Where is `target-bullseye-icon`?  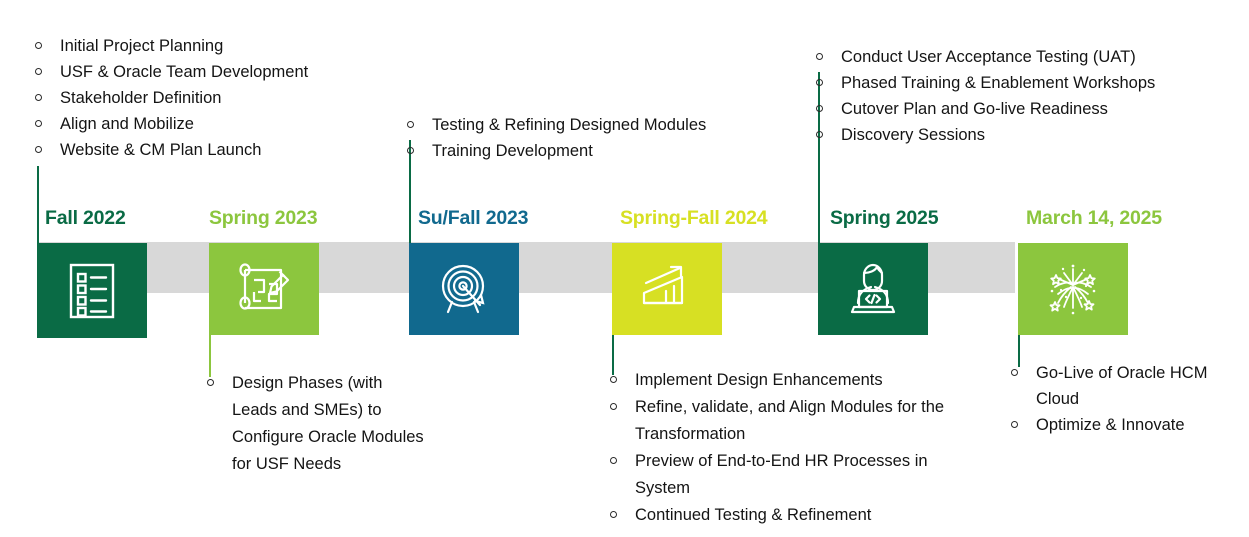
target-bullseye-icon is located at coordinates (463, 289).